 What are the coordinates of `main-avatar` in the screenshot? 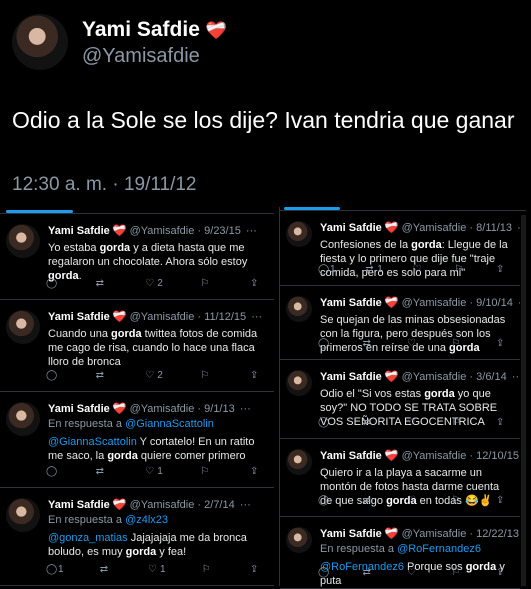 It's located at (40, 42).